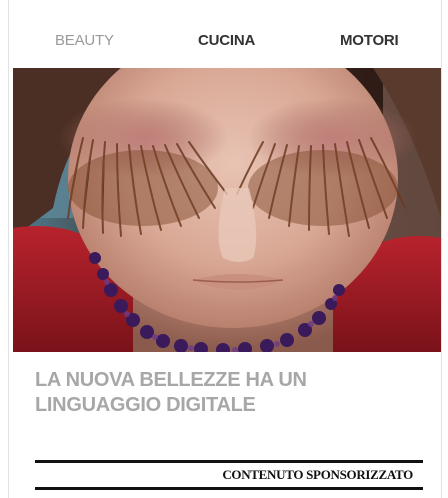 This screenshot has height=498, width=448. I want to click on tab-cucina: CUCINA, so click(226, 41).